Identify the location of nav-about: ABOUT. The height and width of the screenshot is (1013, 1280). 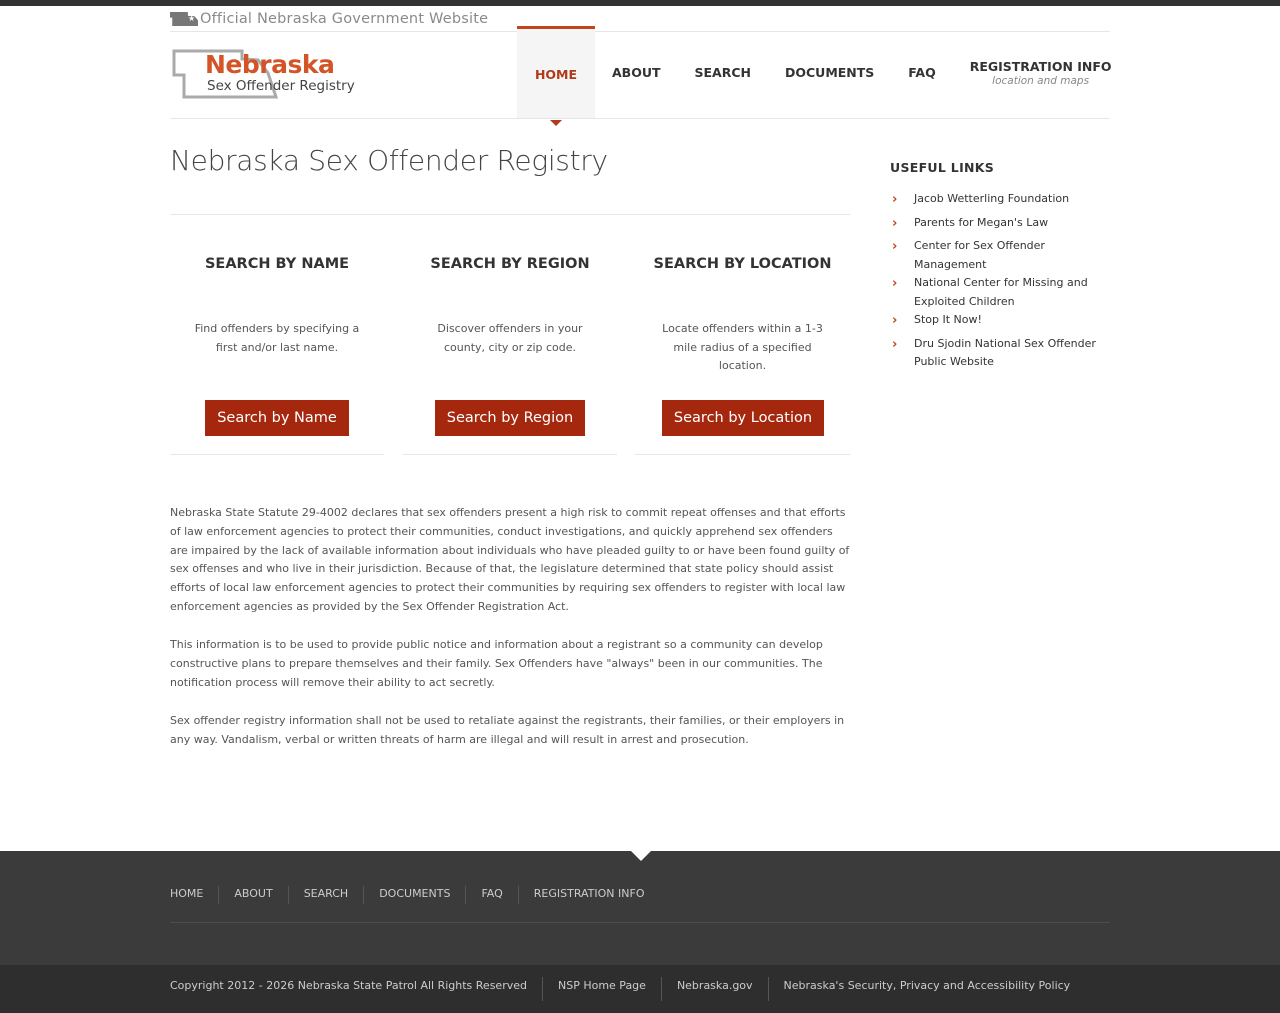
(636, 72).